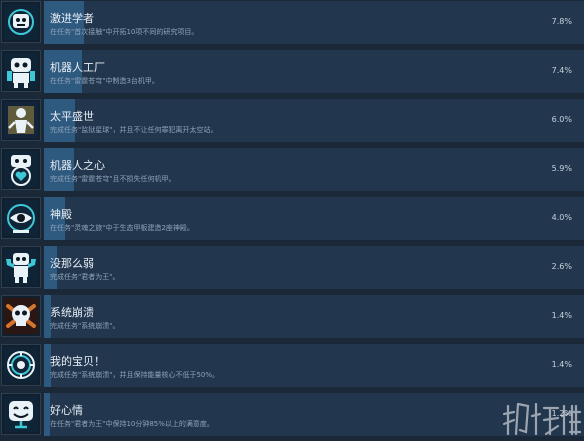  What do you see at coordinates (561, 217) in the screenshot?
I see `unlock-percentage: 4.0%` at bounding box center [561, 217].